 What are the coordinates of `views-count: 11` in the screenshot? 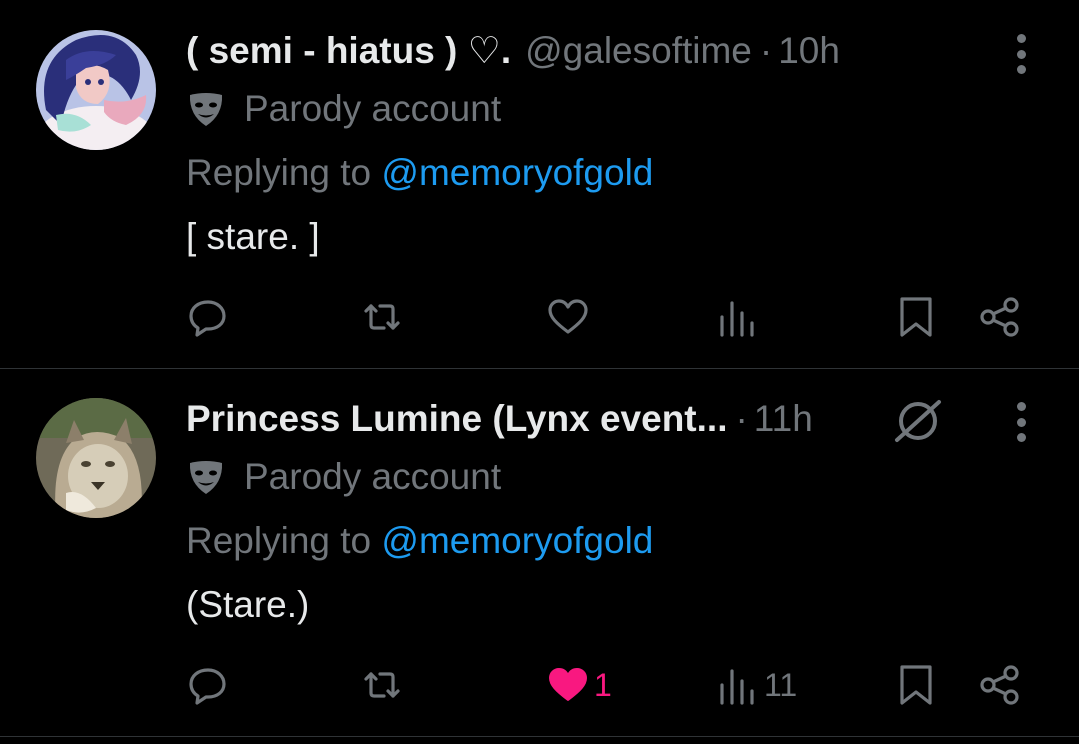 It's located at (781, 684).